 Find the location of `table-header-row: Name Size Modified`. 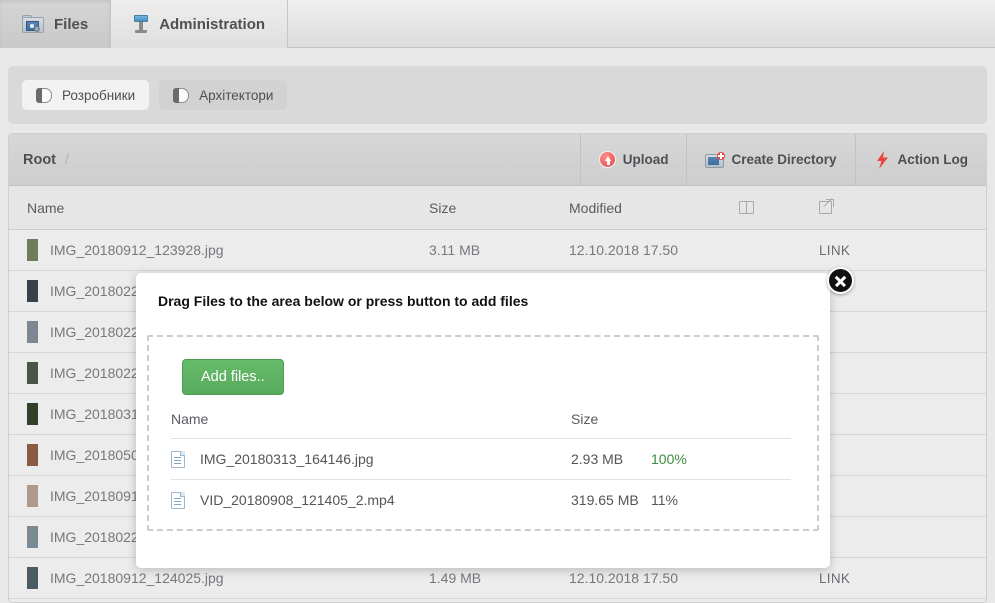

table-header-row: Name Size Modified is located at coordinates (497, 208).